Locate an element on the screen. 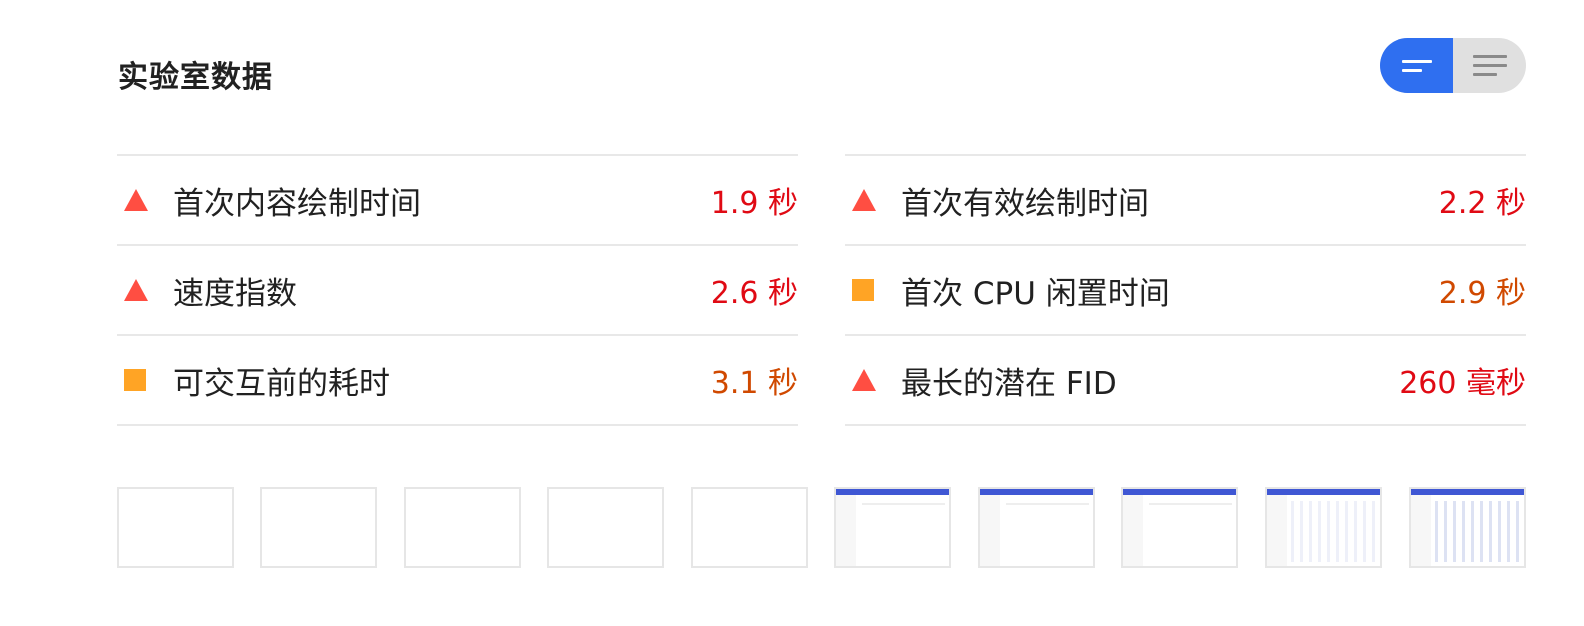 The height and width of the screenshot is (626, 1584). page-title: 实验室数据 is located at coordinates (195, 77).